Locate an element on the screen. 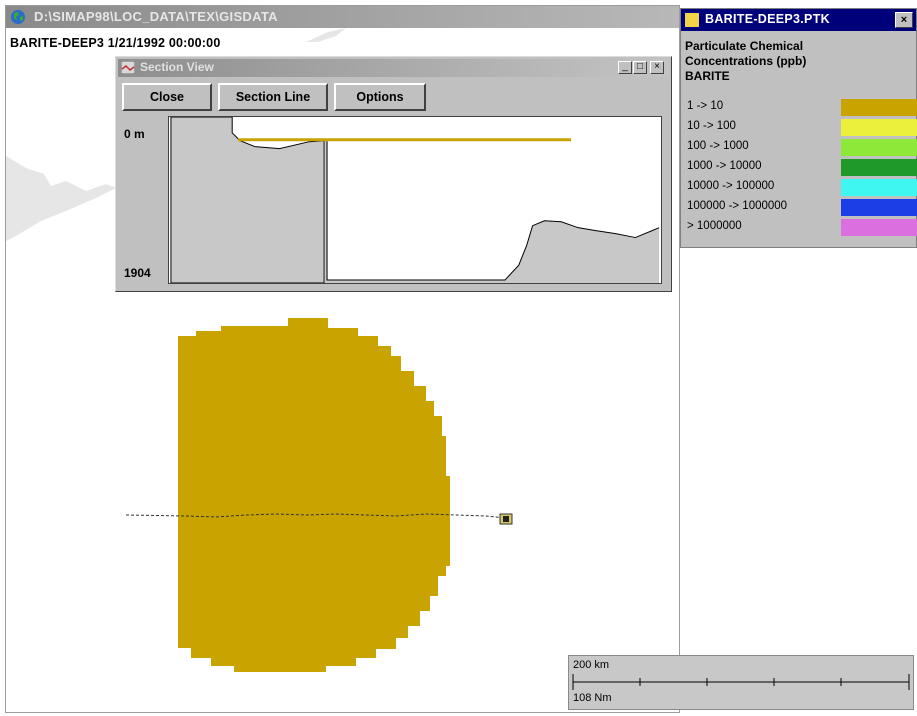  legend-item-label: 10 -> 100 is located at coordinates (711, 126).